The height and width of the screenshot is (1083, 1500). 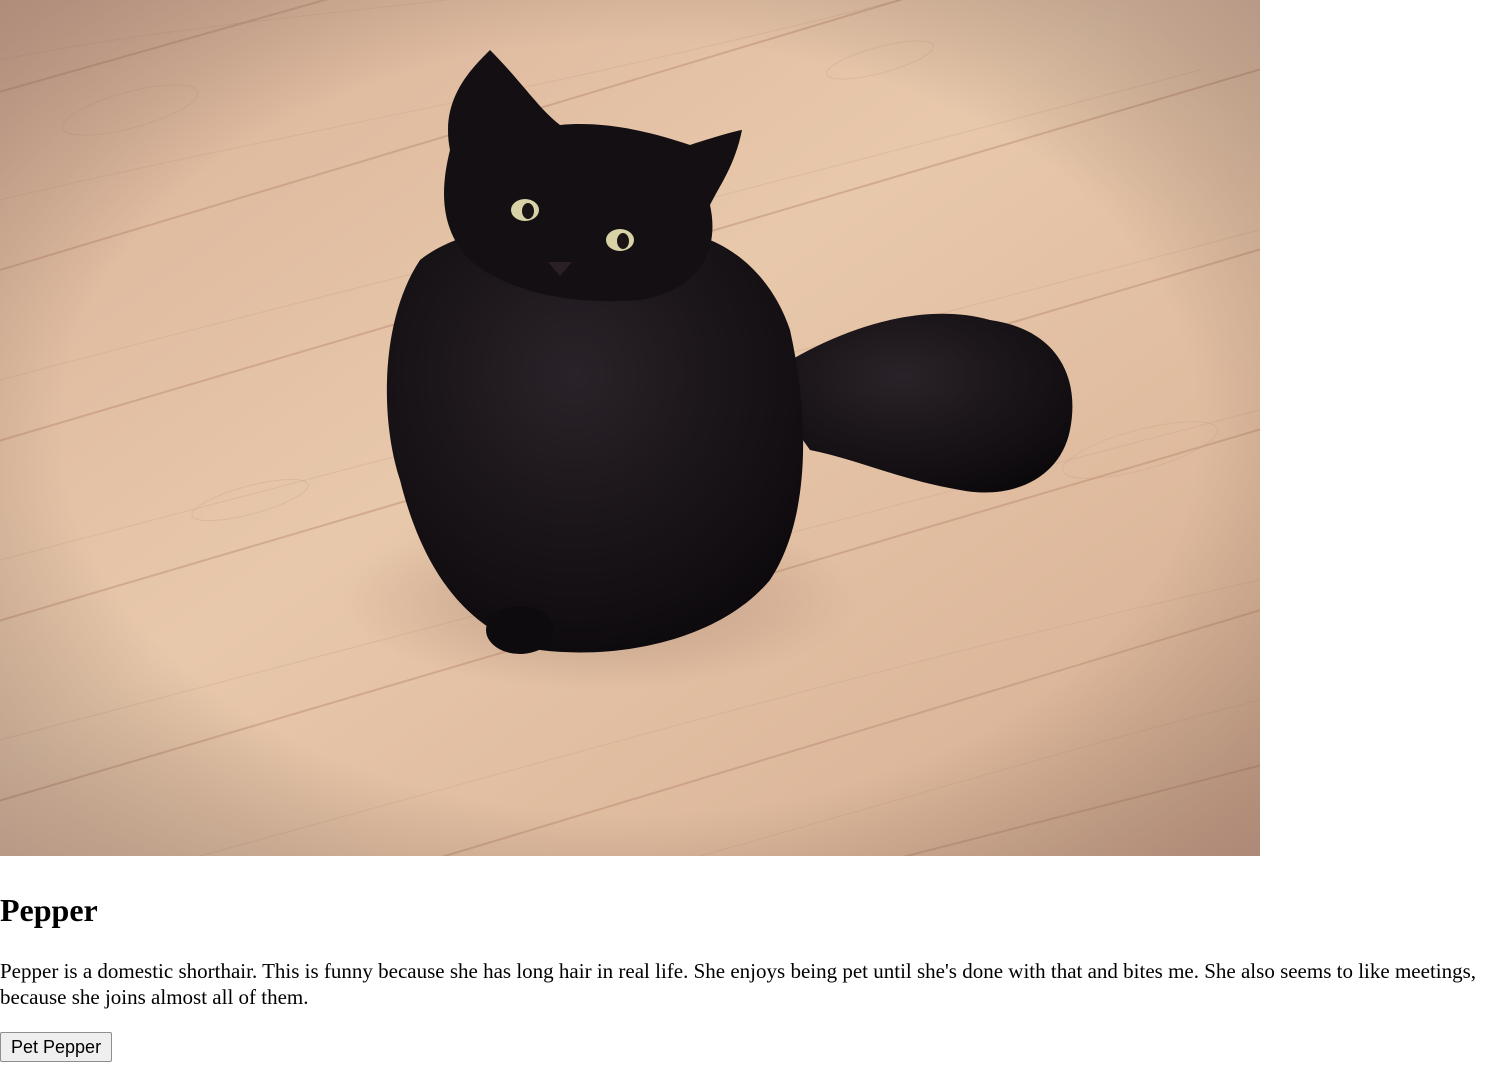 What do you see at coordinates (56, 1047) in the screenshot?
I see `pet-button: Pet Pepper` at bounding box center [56, 1047].